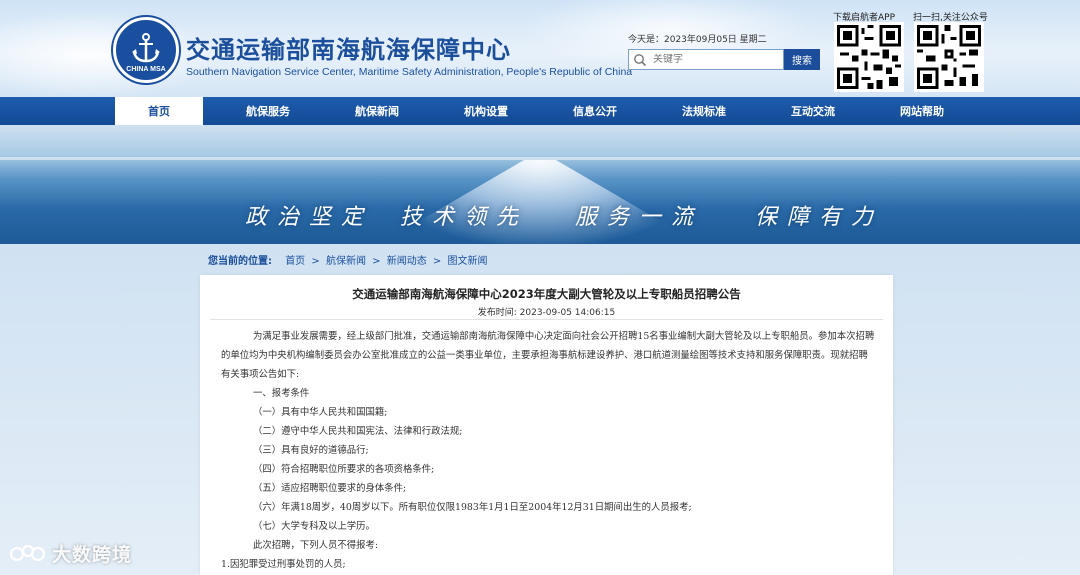 Image resolution: width=1080 pixels, height=575 pixels. What do you see at coordinates (713, 59) in the screenshot?
I see `search-input` at bounding box center [713, 59].